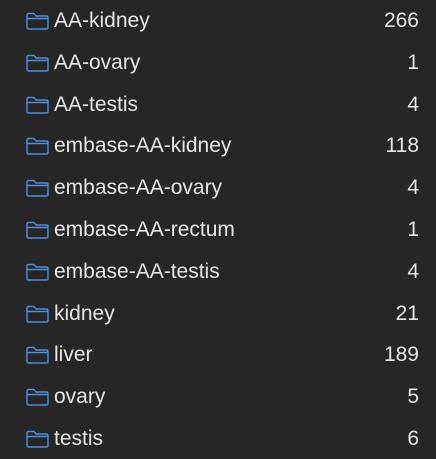 Image resolution: width=436 pixels, height=459 pixels. What do you see at coordinates (73, 355) in the screenshot?
I see `folder-name: liver` at bounding box center [73, 355].